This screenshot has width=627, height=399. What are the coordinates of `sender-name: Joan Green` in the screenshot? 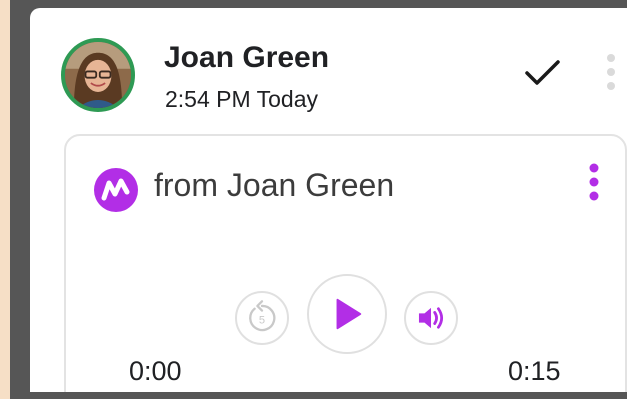 It's located at (247, 57).